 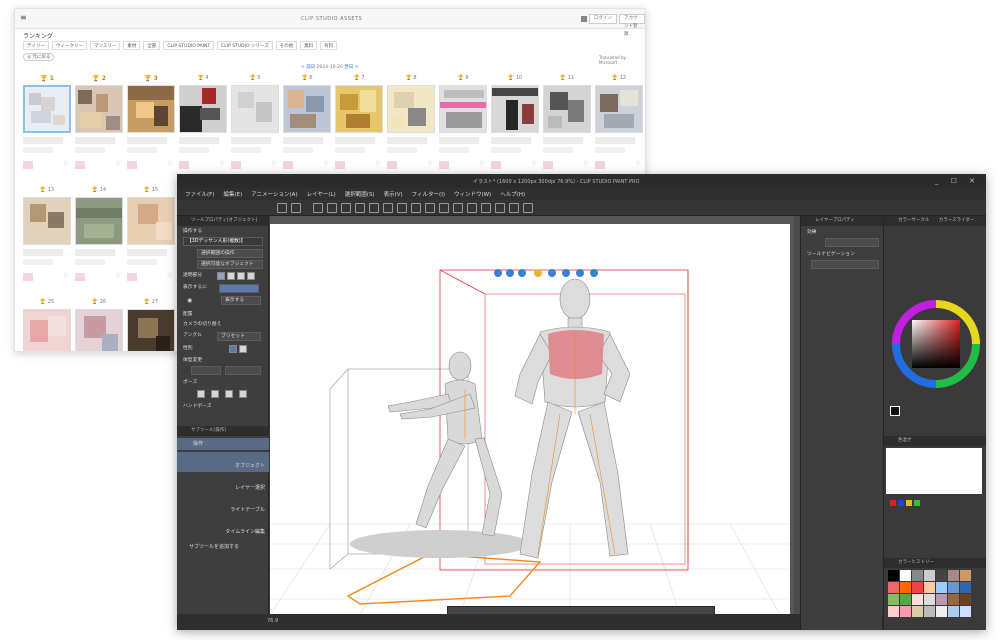 I want to click on male-icon, so click(x=233, y=349).